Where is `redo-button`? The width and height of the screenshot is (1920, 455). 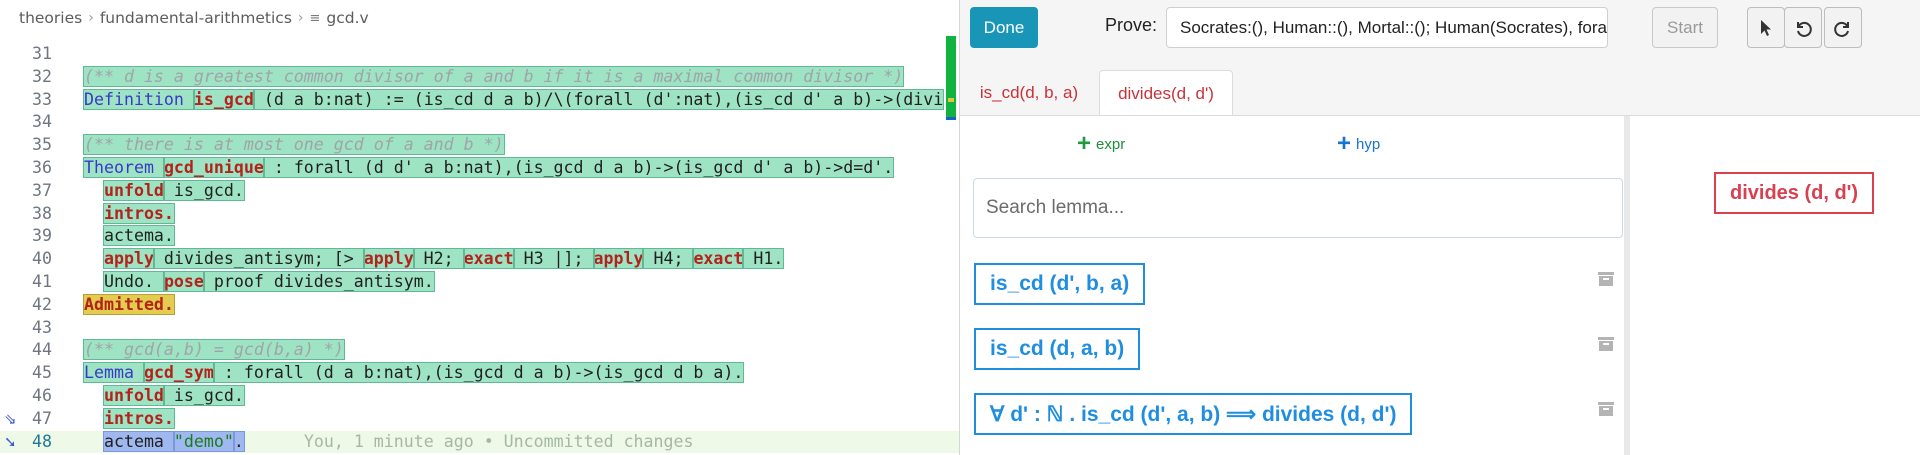 redo-button is located at coordinates (1843, 27).